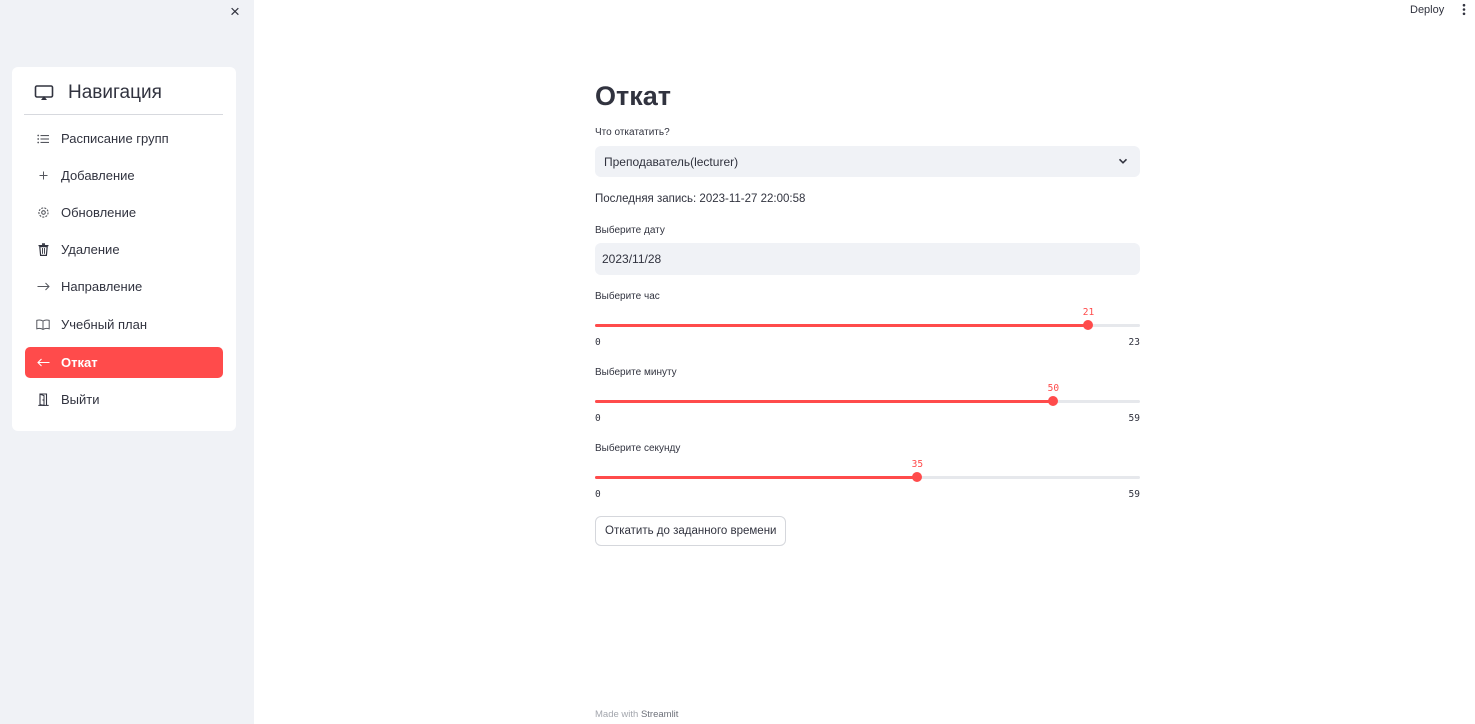 The height and width of the screenshot is (724, 1475). I want to click on monitor-icon, so click(44, 93).